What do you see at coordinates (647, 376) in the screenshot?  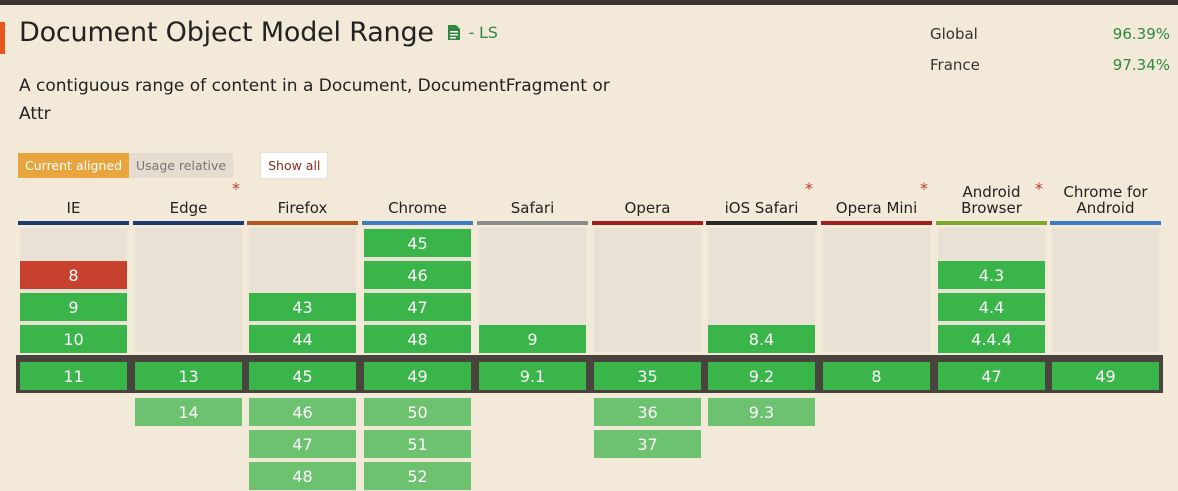 I see `current-version-cell: 35` at bounding box center [647, 376].